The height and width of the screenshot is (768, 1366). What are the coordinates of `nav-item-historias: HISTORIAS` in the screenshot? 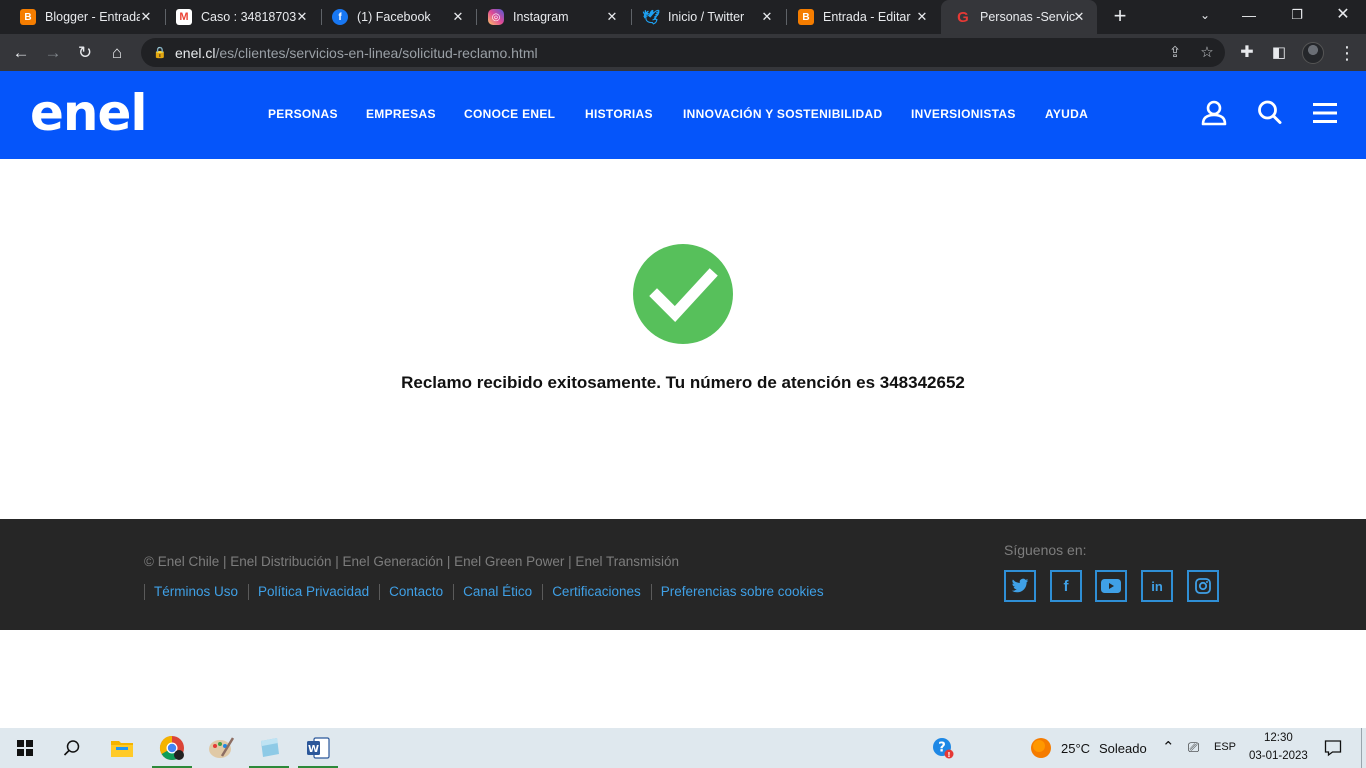 It's located at (619, 114).